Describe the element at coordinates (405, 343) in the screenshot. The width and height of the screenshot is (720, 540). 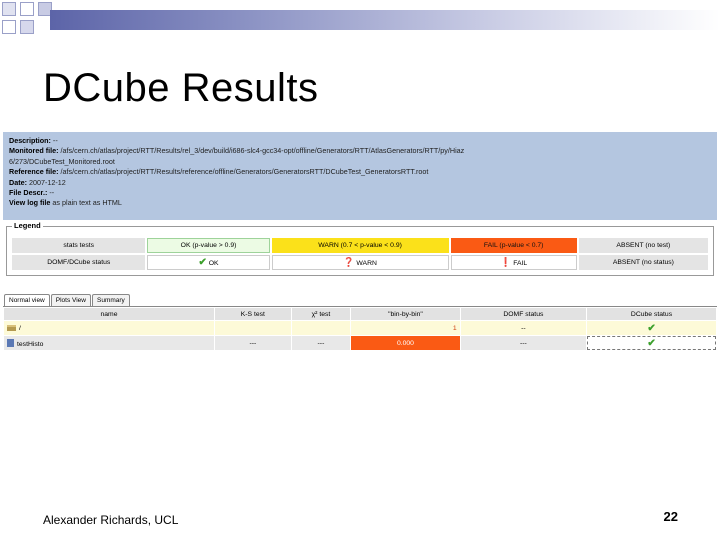
I see `row-bbb: 0.000` at that location.